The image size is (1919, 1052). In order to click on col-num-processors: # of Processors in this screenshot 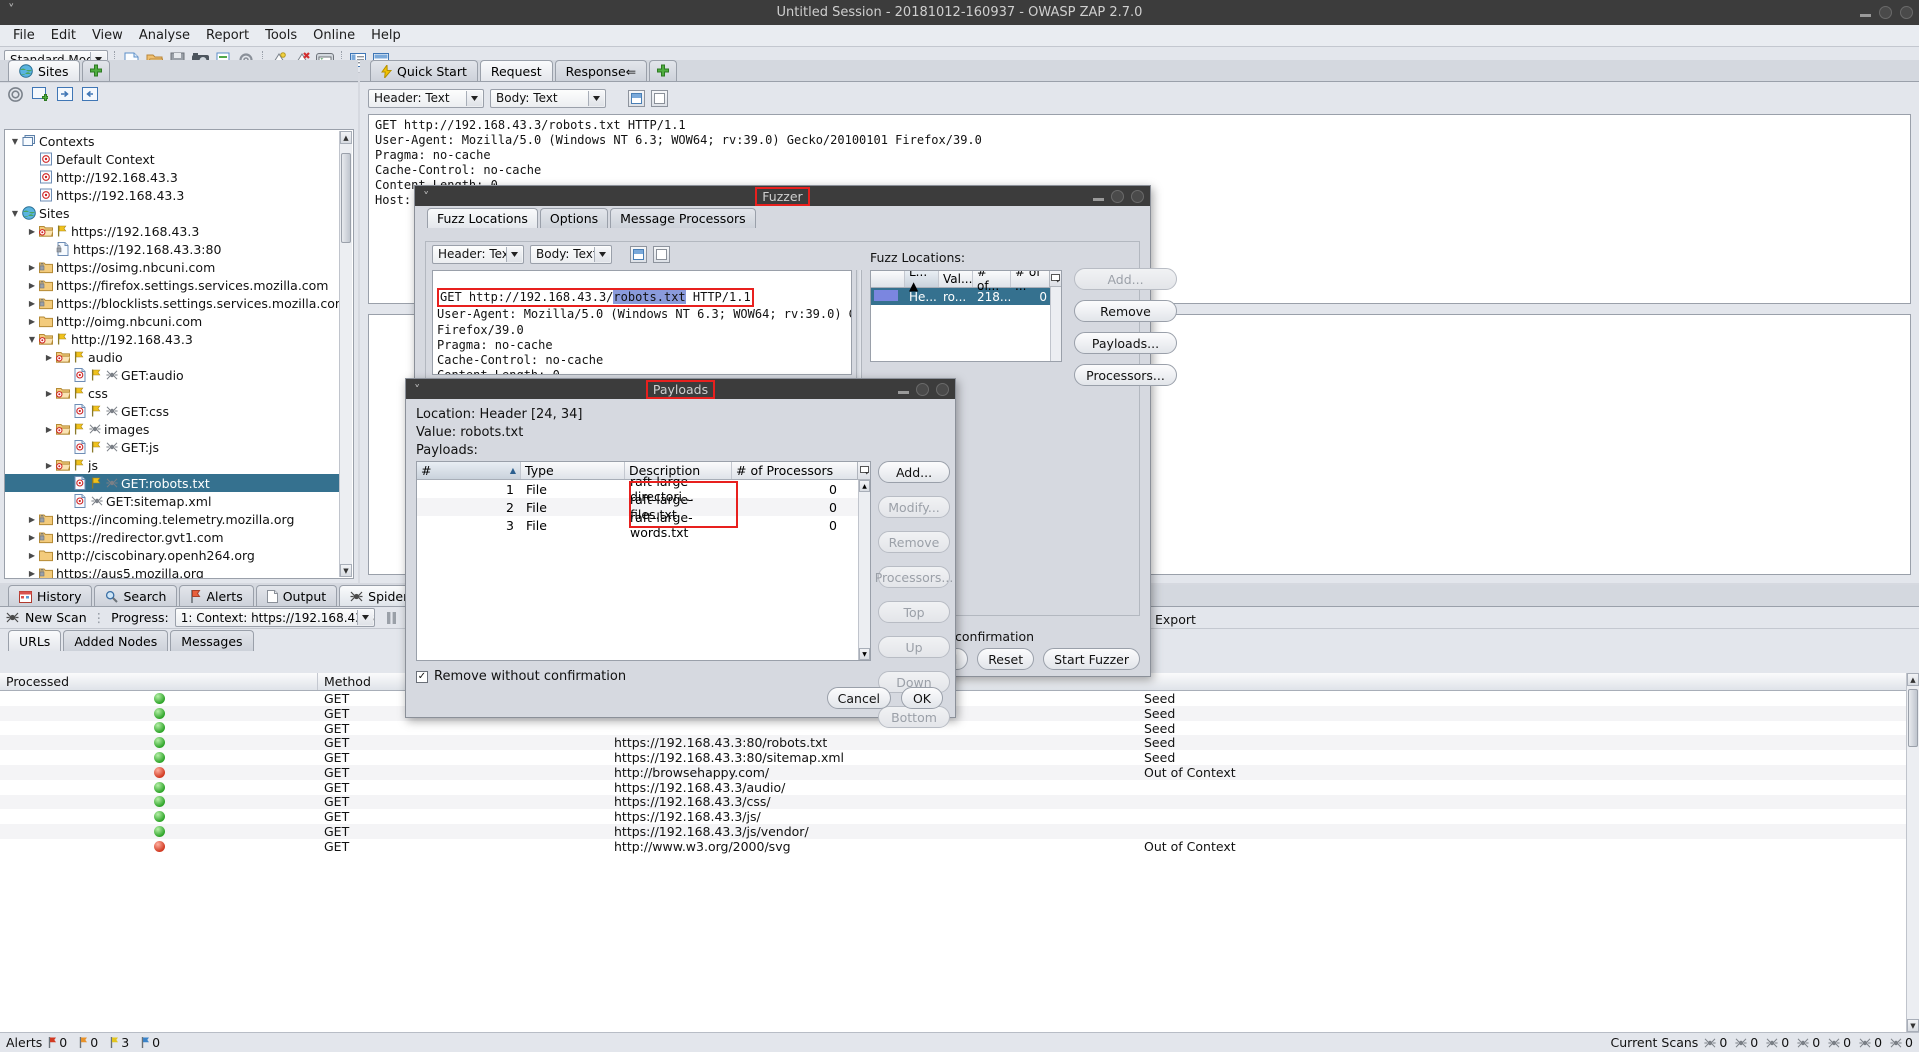, I will do `click(794, 470)`.